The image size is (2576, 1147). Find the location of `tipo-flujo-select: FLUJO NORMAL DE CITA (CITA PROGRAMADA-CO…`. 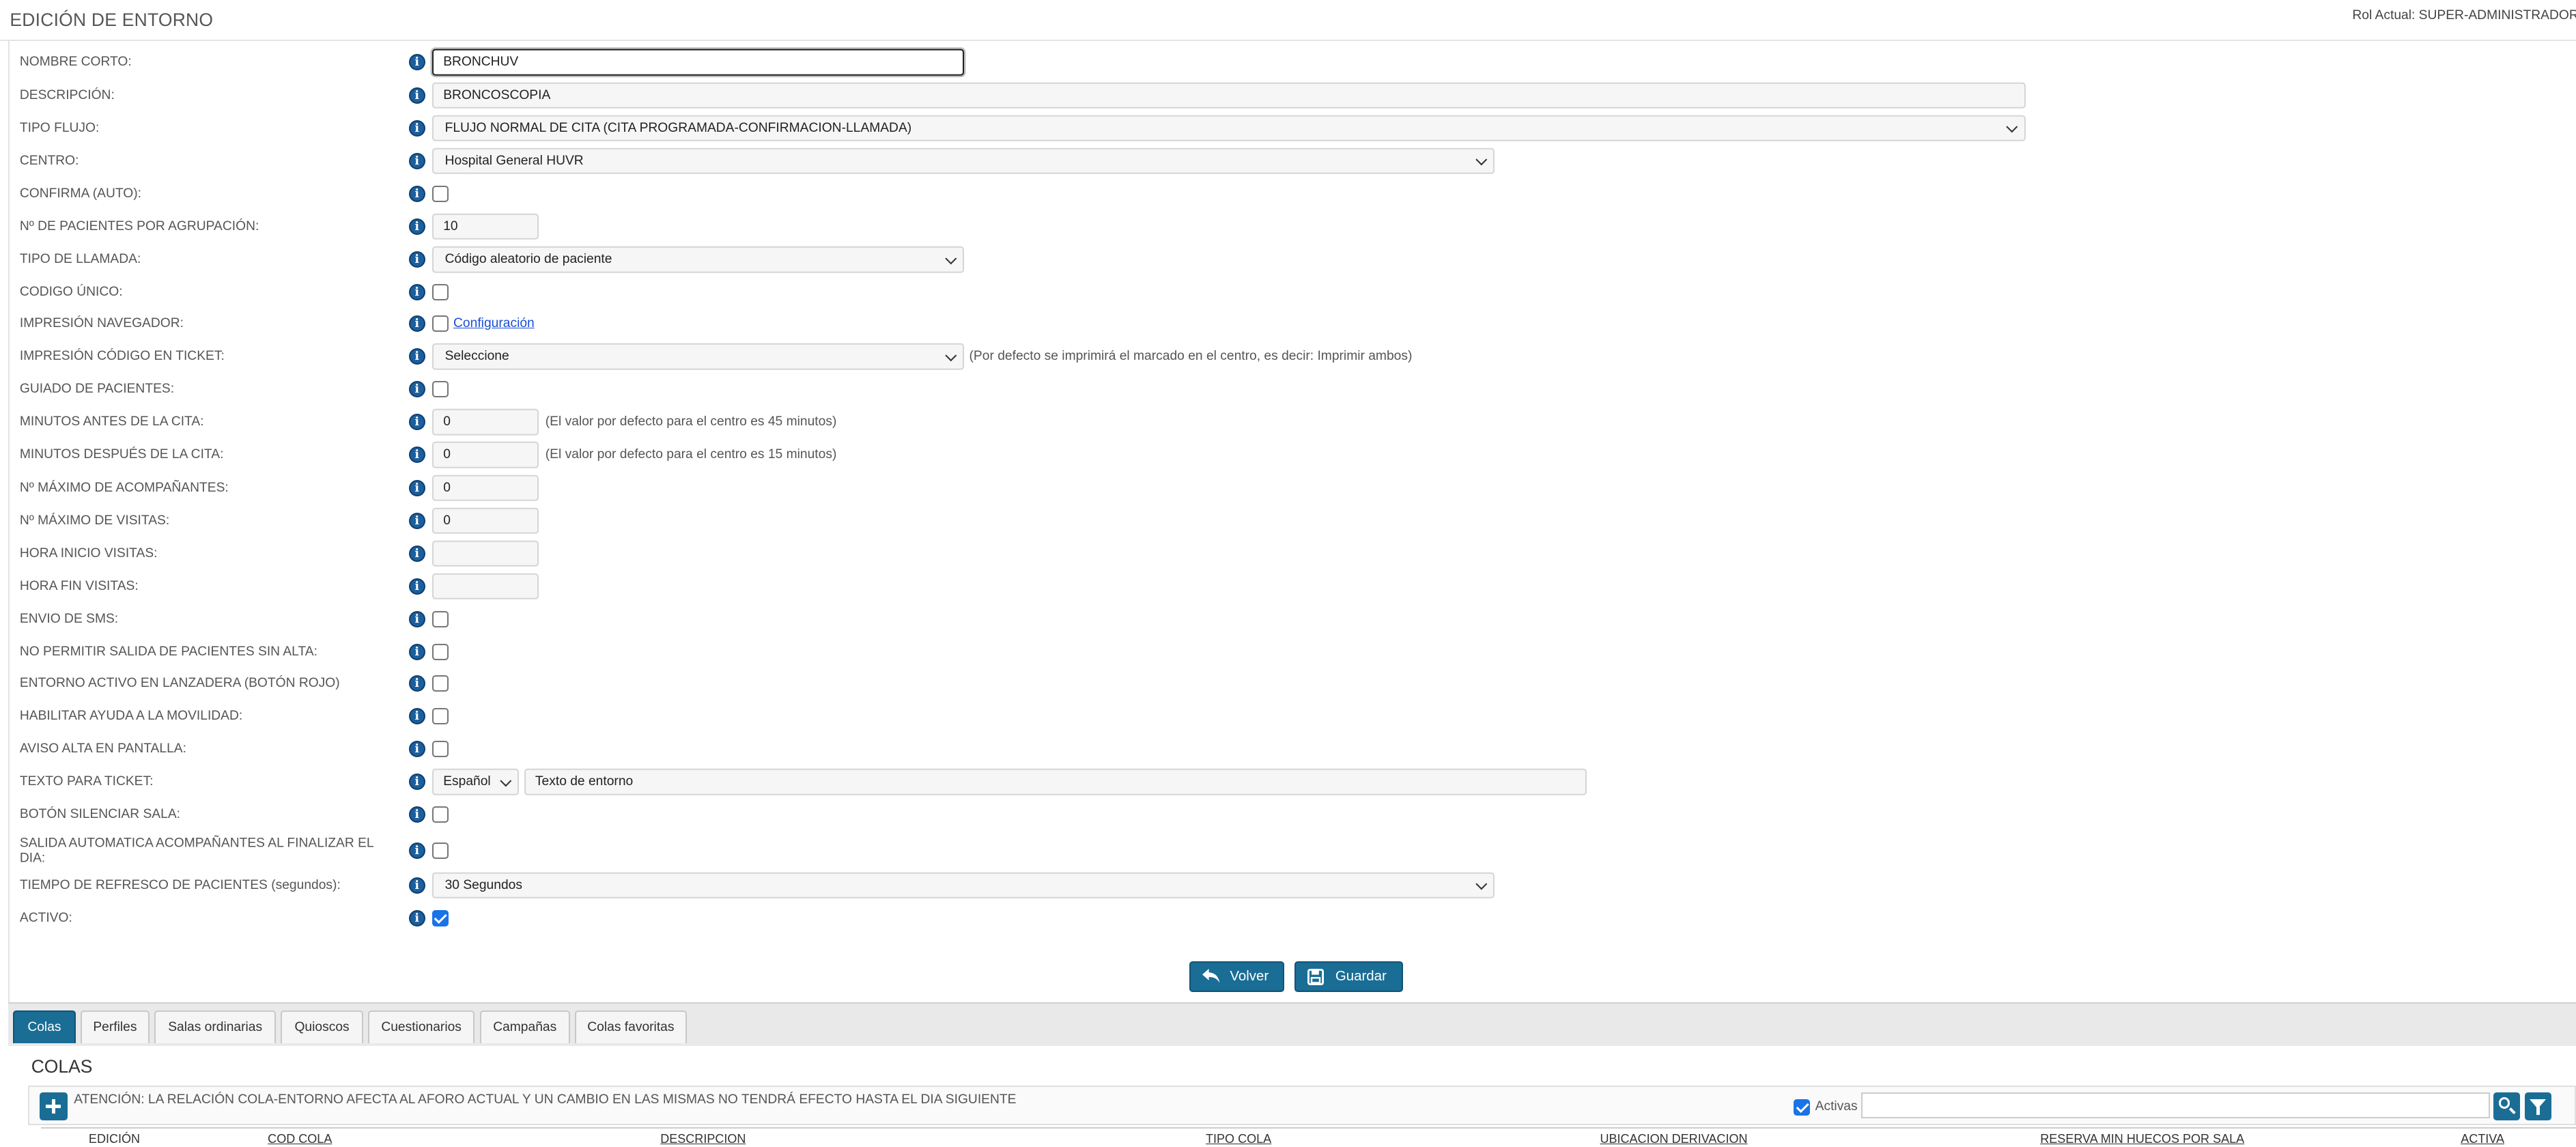

tipo-flujo-select: FLUJO NORMAL DE CITA (CITA PROGRAMADA-CO… is located at coordinates (1228, 128).